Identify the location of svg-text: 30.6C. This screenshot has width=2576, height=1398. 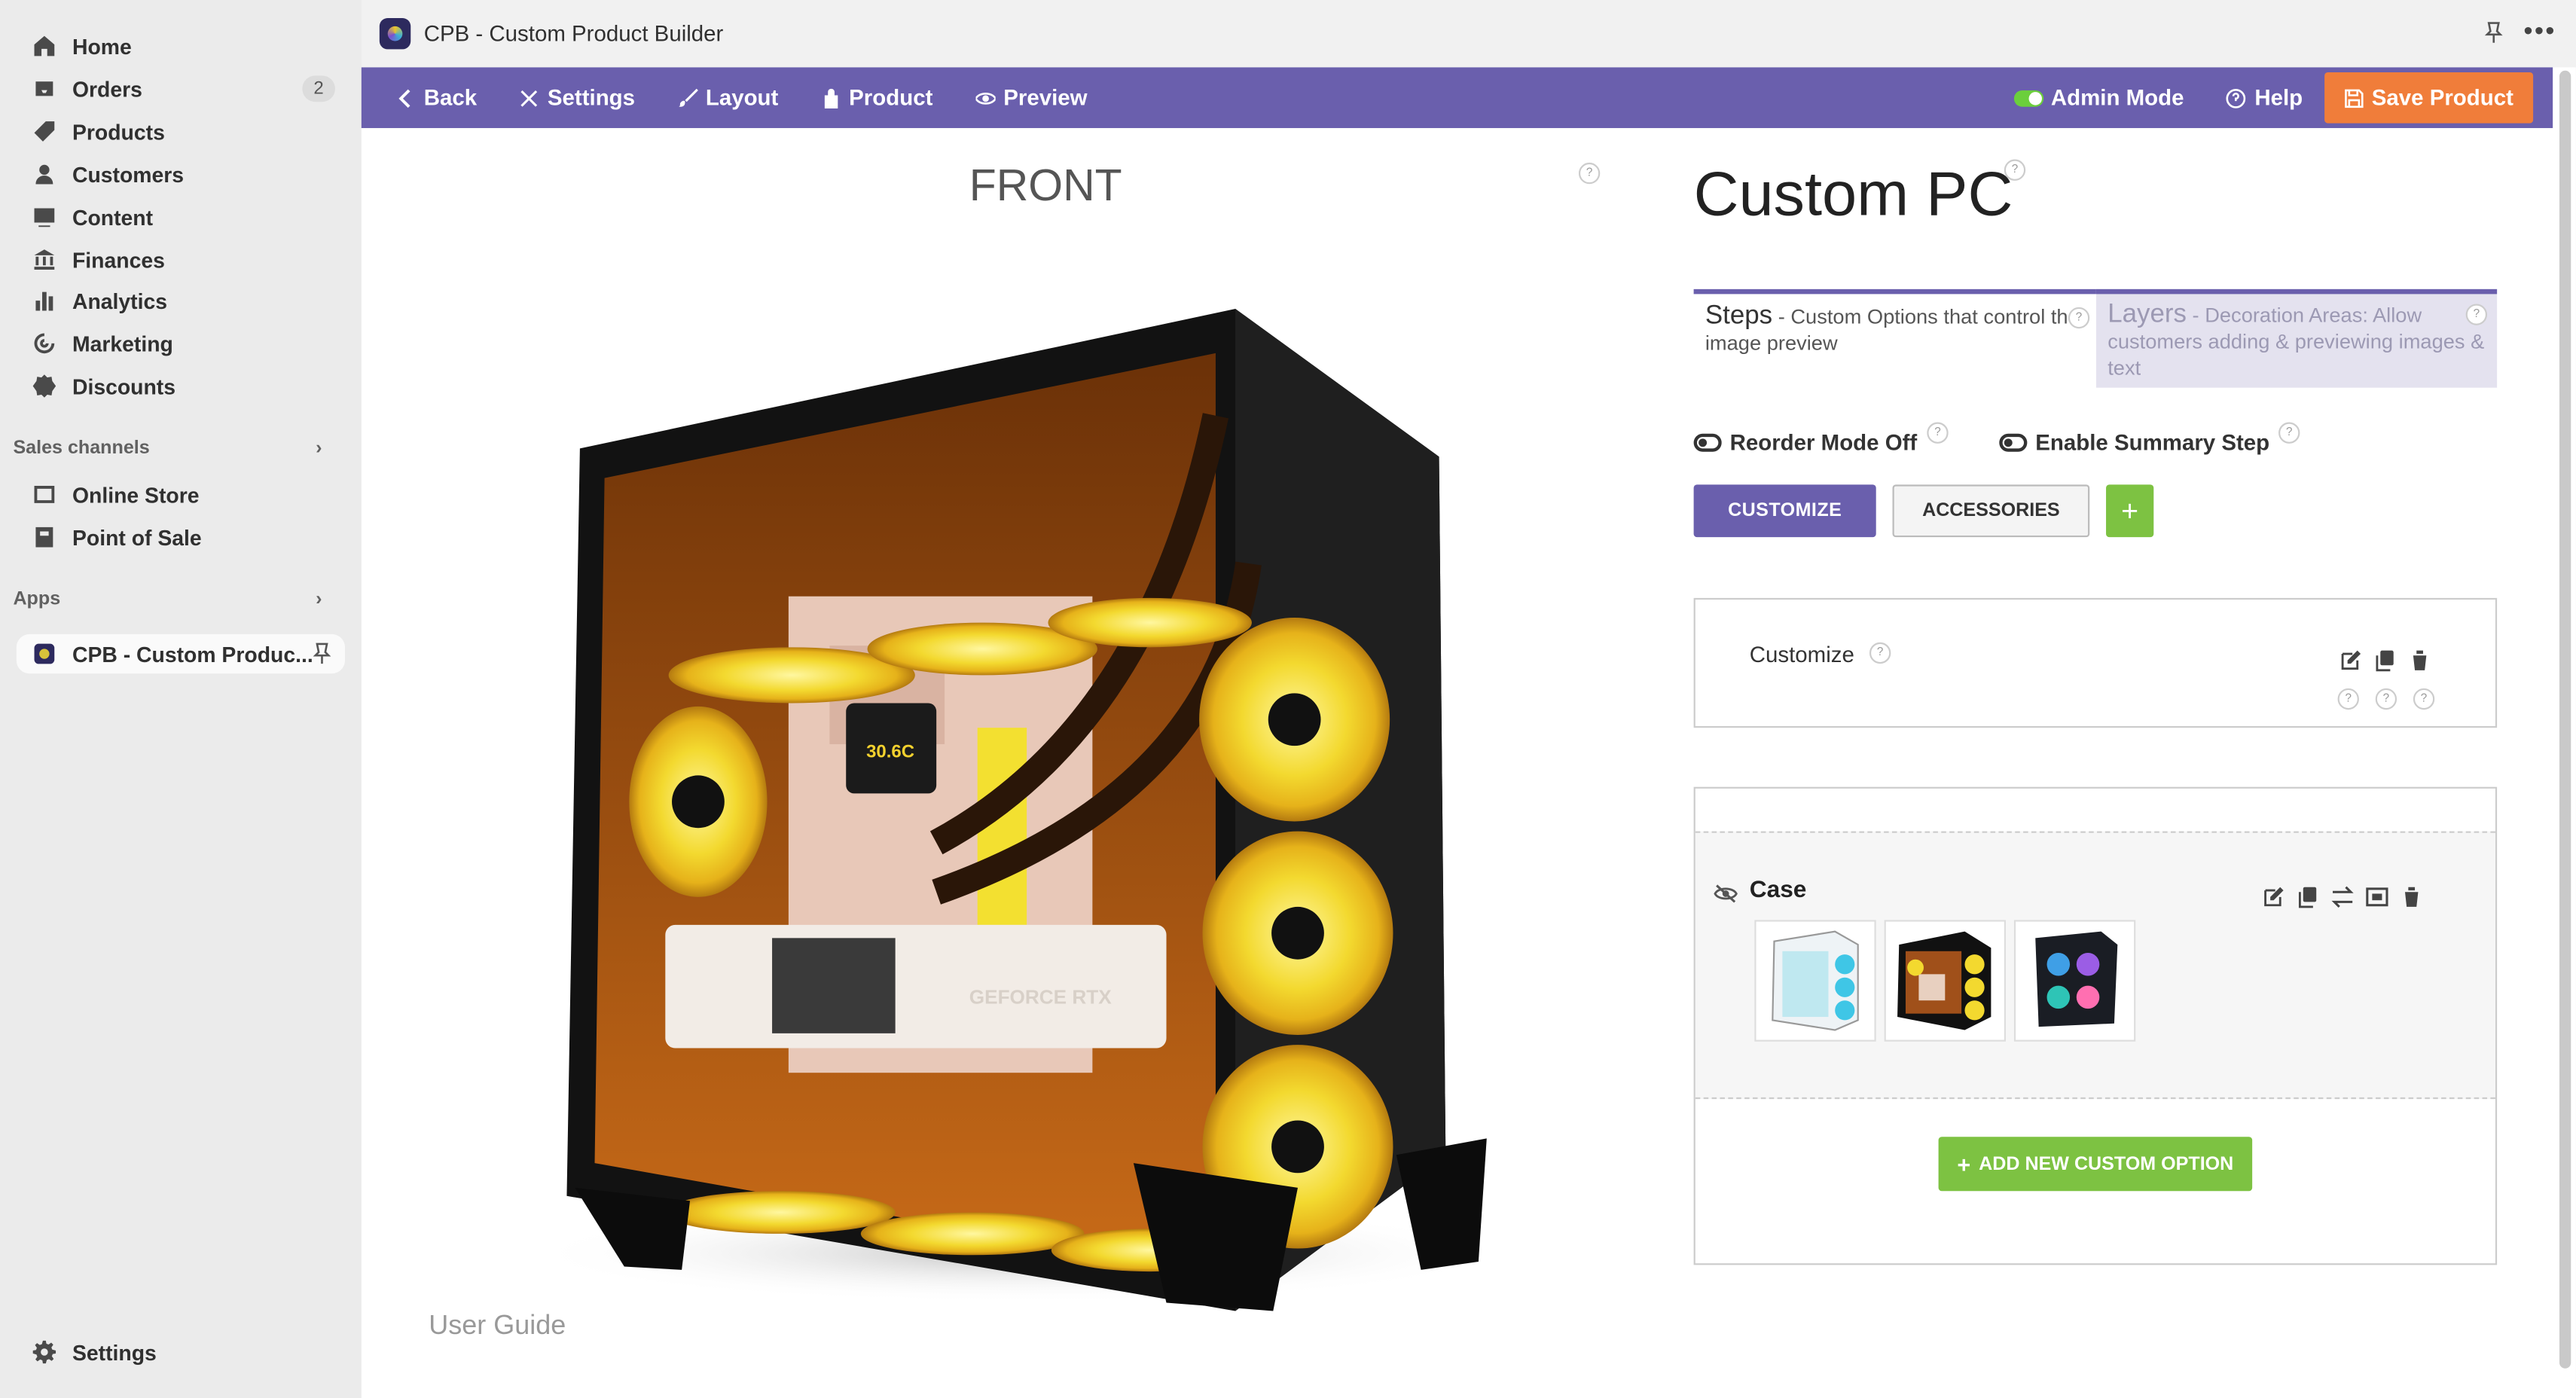
(890, 751).